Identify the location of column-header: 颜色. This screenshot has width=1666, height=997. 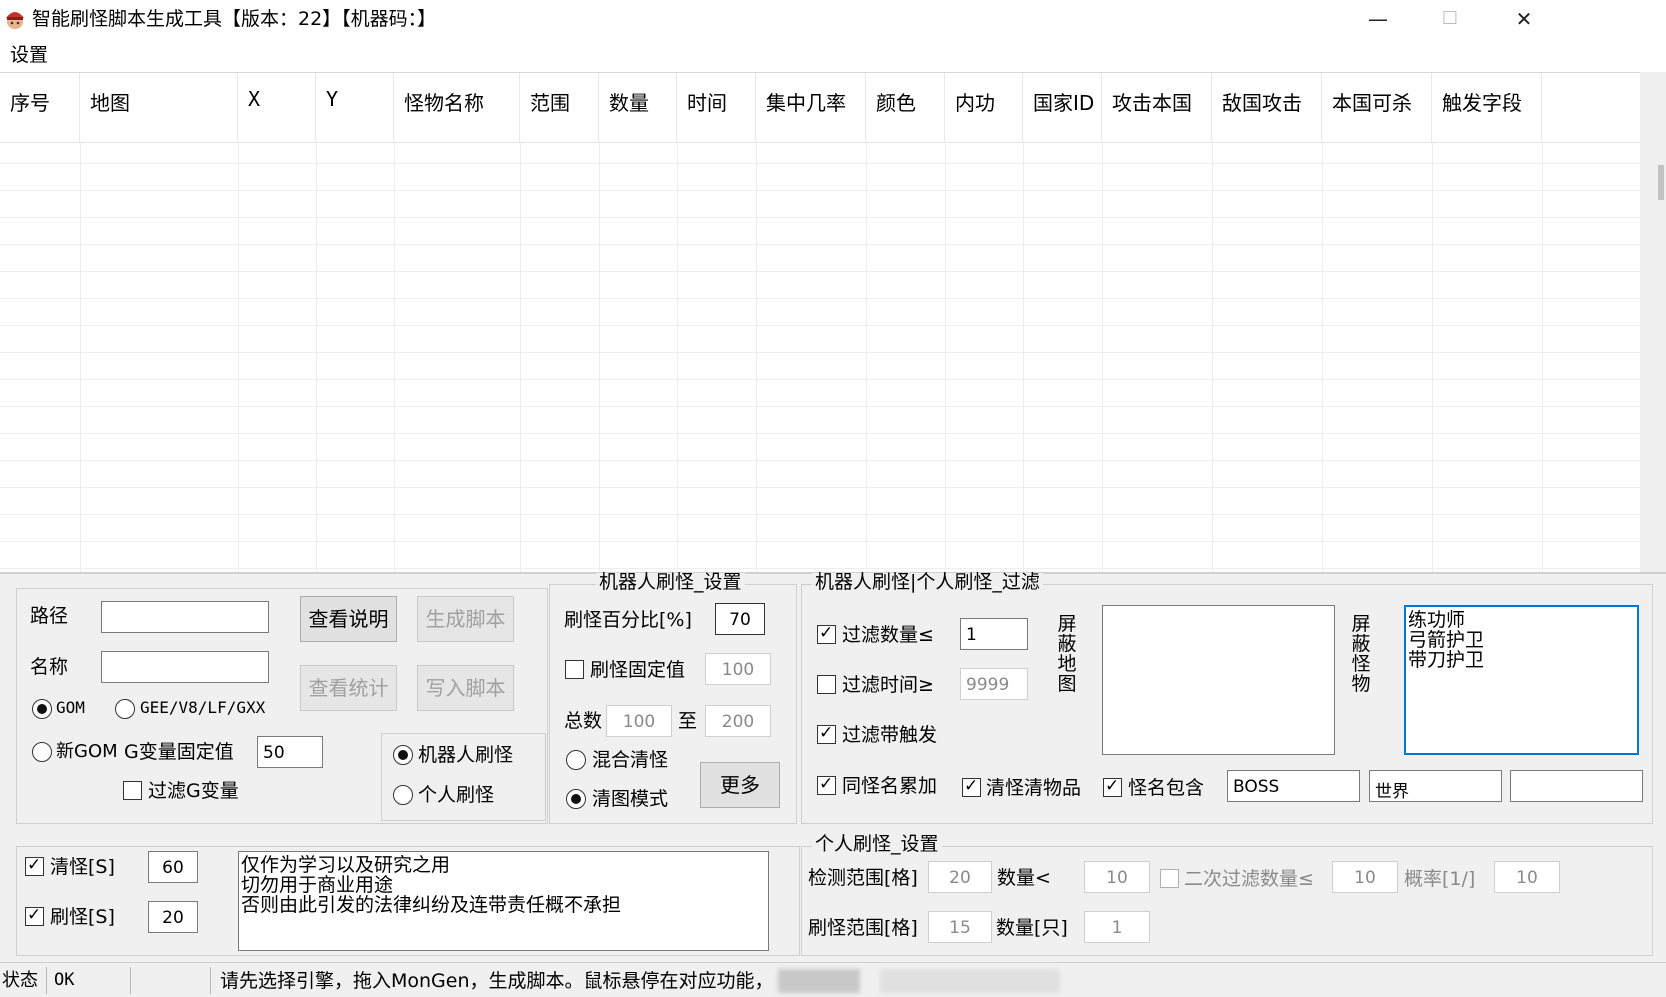
(905, 108).